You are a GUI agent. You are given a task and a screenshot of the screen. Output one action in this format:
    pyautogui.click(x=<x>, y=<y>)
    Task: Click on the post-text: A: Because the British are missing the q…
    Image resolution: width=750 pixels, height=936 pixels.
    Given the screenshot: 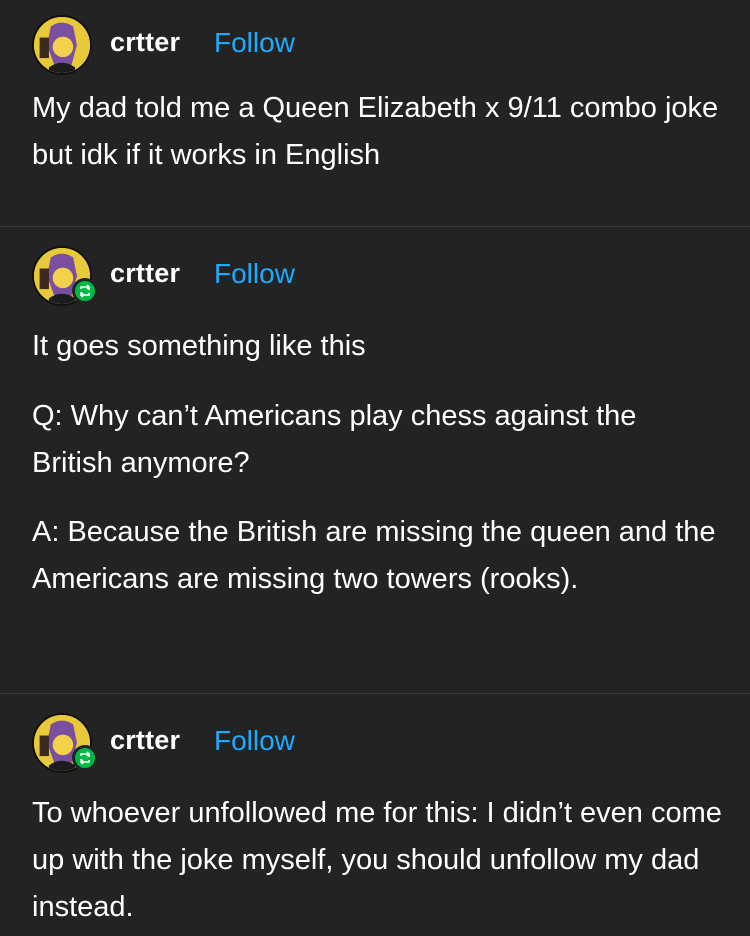 What is the action you would take?
    pyautogui.click(x=374, y=555)
    